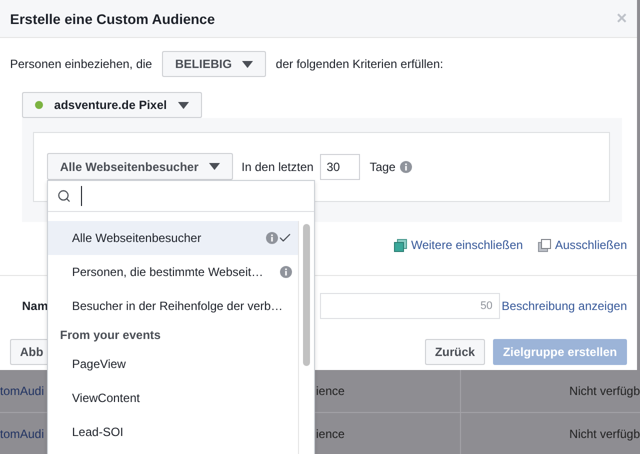 The width and height of the screenshot is (640, 454). I want to click on menu-heading: From your events, so click(110, 335).